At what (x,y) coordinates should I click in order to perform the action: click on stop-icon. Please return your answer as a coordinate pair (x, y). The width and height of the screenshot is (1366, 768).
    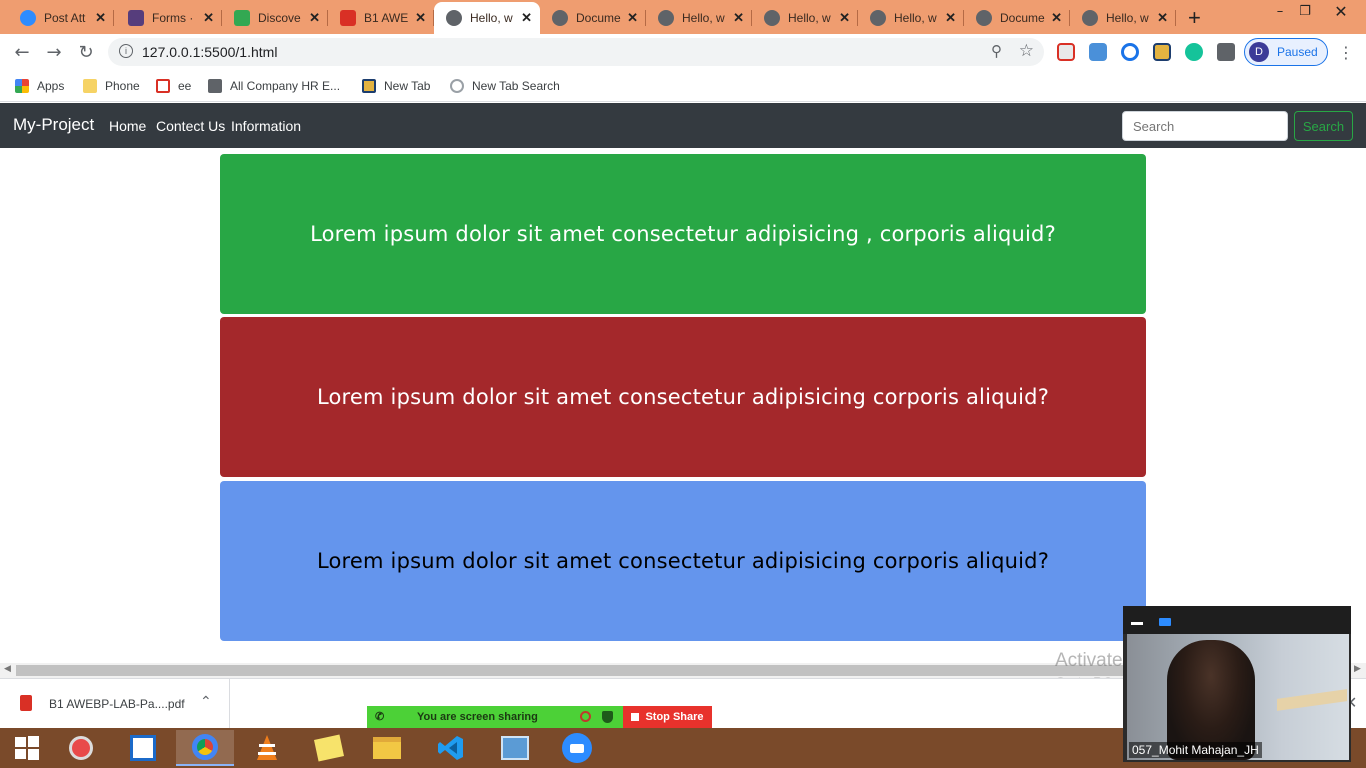
    Looking at the image, I should click on (635, 717).